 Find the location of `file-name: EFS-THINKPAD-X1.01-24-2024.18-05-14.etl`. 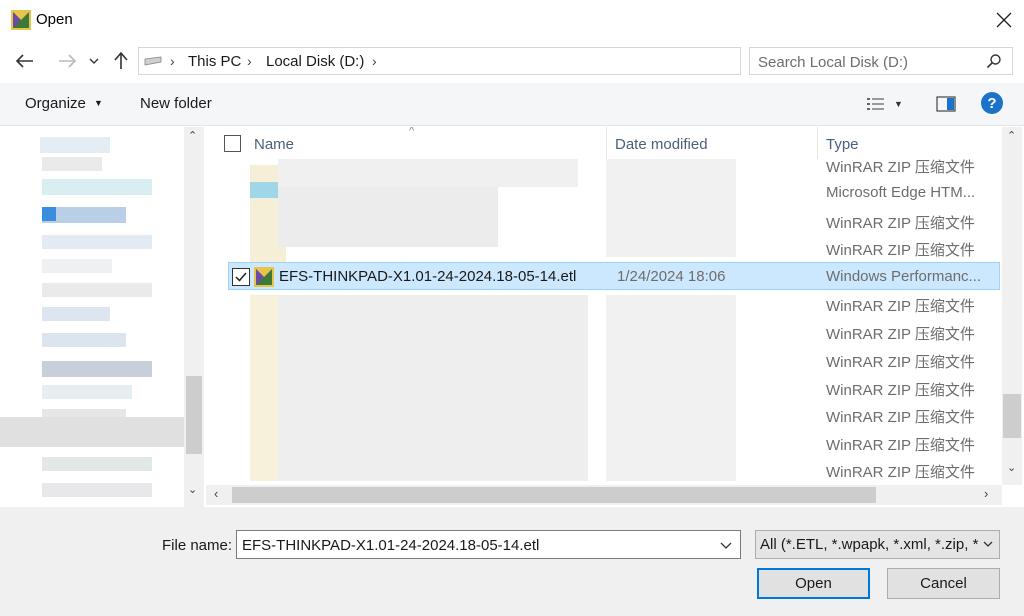

file-name: EFS-THINKPAD-X1.01-24-2024.18-05-14.etl is located at coordinates (428, 276).